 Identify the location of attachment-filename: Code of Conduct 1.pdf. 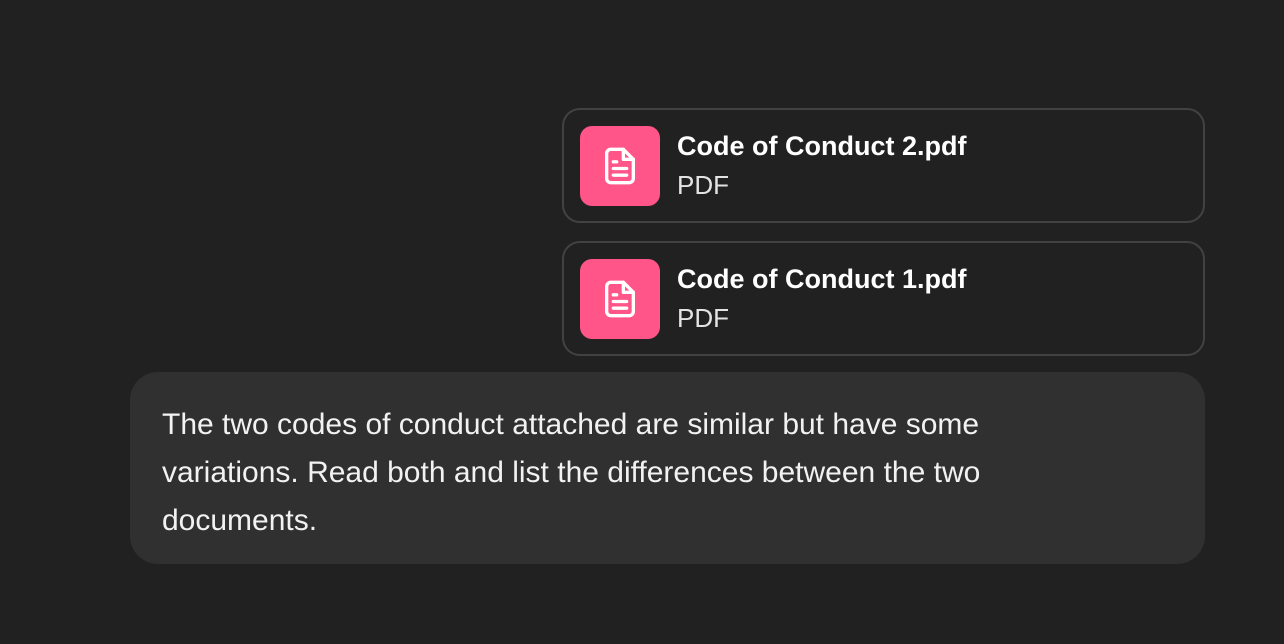
(822, 279).